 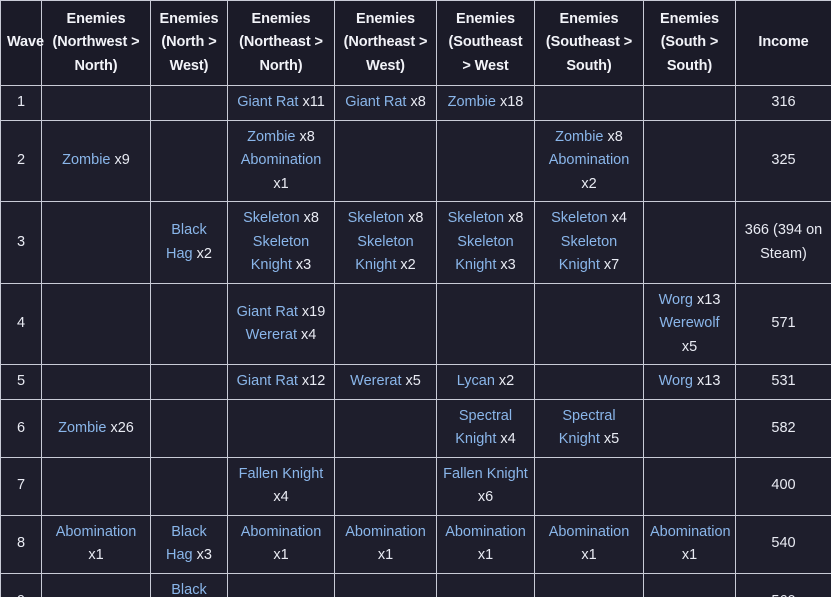 What do you see at coordinates (485, 428) in the screenshot?
I see `enemy-cell-southeast-west: Spectral Knight x4` at bounding box center [485, 428].